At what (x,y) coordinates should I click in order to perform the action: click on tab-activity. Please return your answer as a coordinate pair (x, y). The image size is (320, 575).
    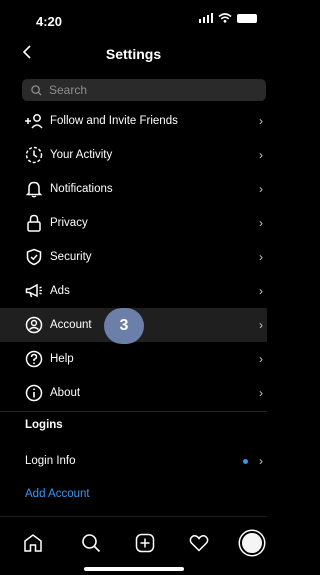
    Looking at the image, I should click on (199, 543).